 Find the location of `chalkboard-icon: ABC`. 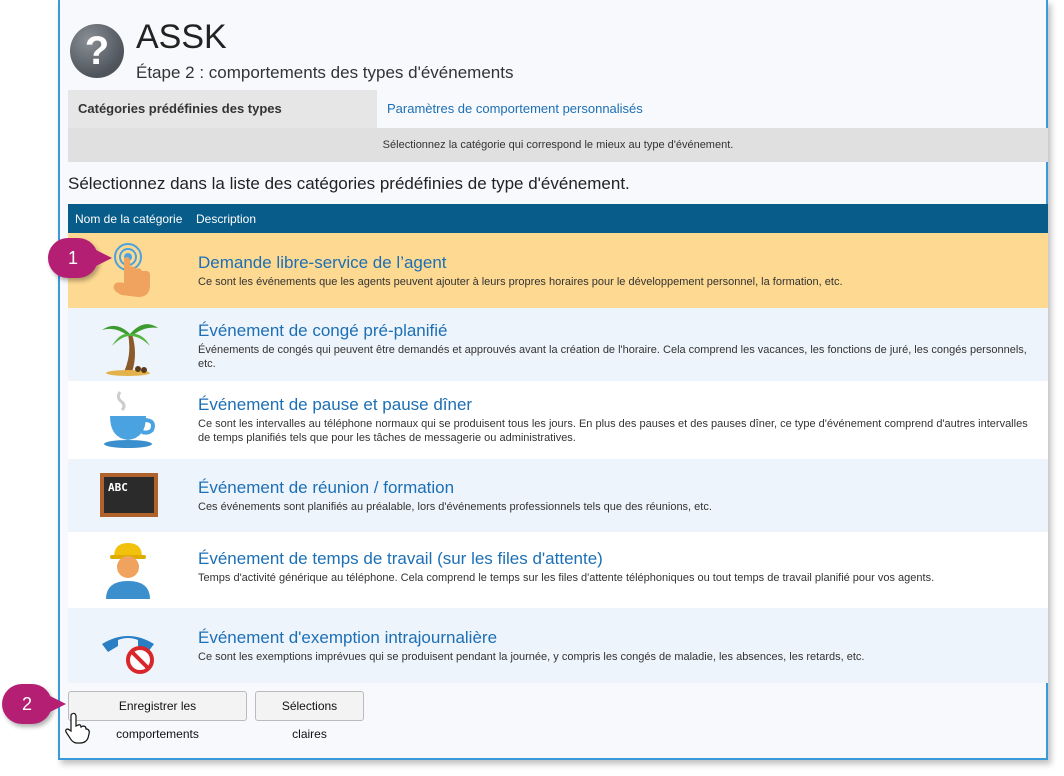

chalkboard-icon: ABC is located at coordinates (129, 495).